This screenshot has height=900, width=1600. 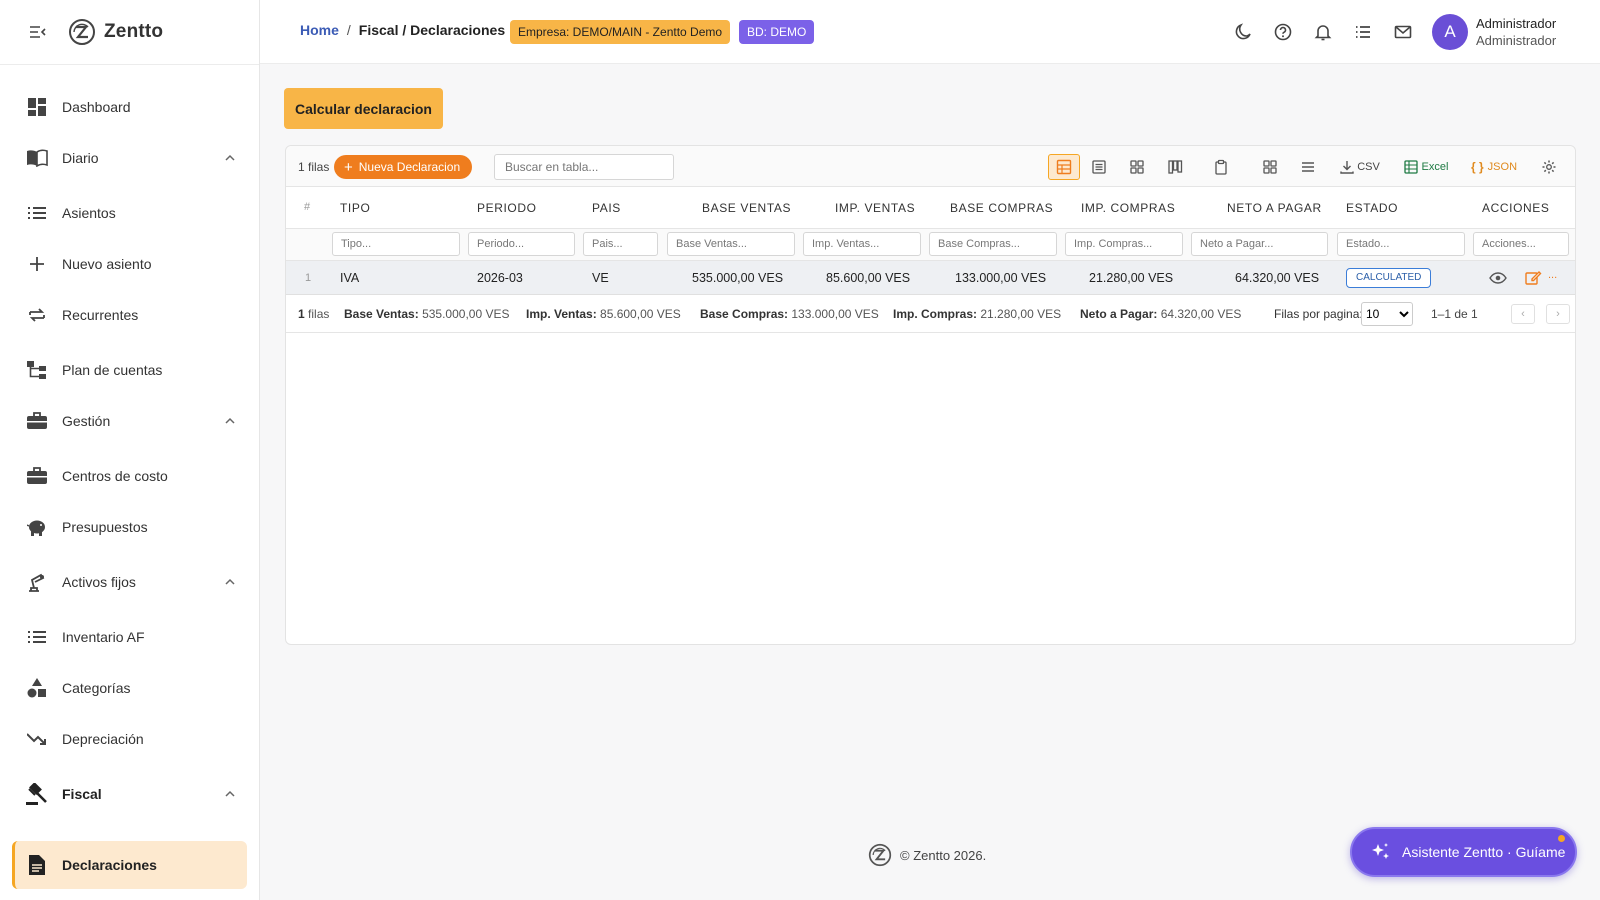 What do you see at coordinates (1001, 208) in the screenshot?
I see `column-header-base-compras: BASE COMPRAS` at bounding box center [1001, 208].